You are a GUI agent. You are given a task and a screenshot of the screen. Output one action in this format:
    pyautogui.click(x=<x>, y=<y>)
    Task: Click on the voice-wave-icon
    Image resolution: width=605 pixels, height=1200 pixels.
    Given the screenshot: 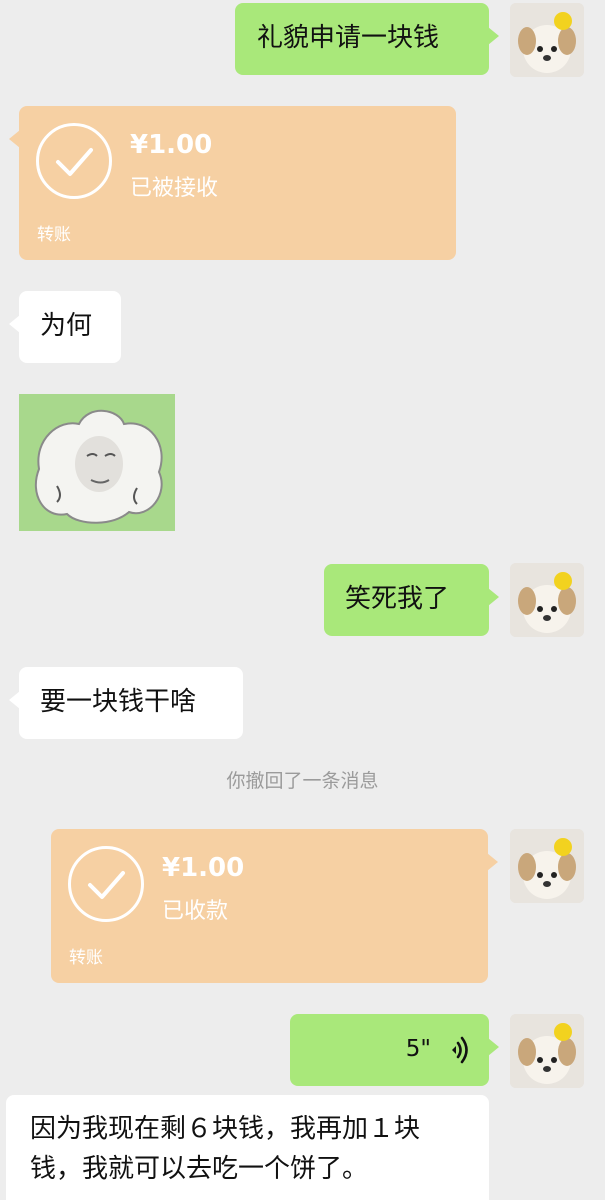 What is the action you would take?
    pyautogui.click(x=460, y=1050)
    